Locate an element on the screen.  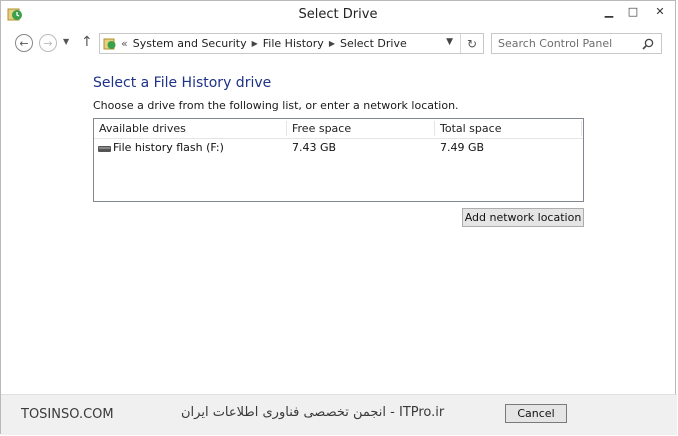
back-button: ← is located at coordinates (24, 43).